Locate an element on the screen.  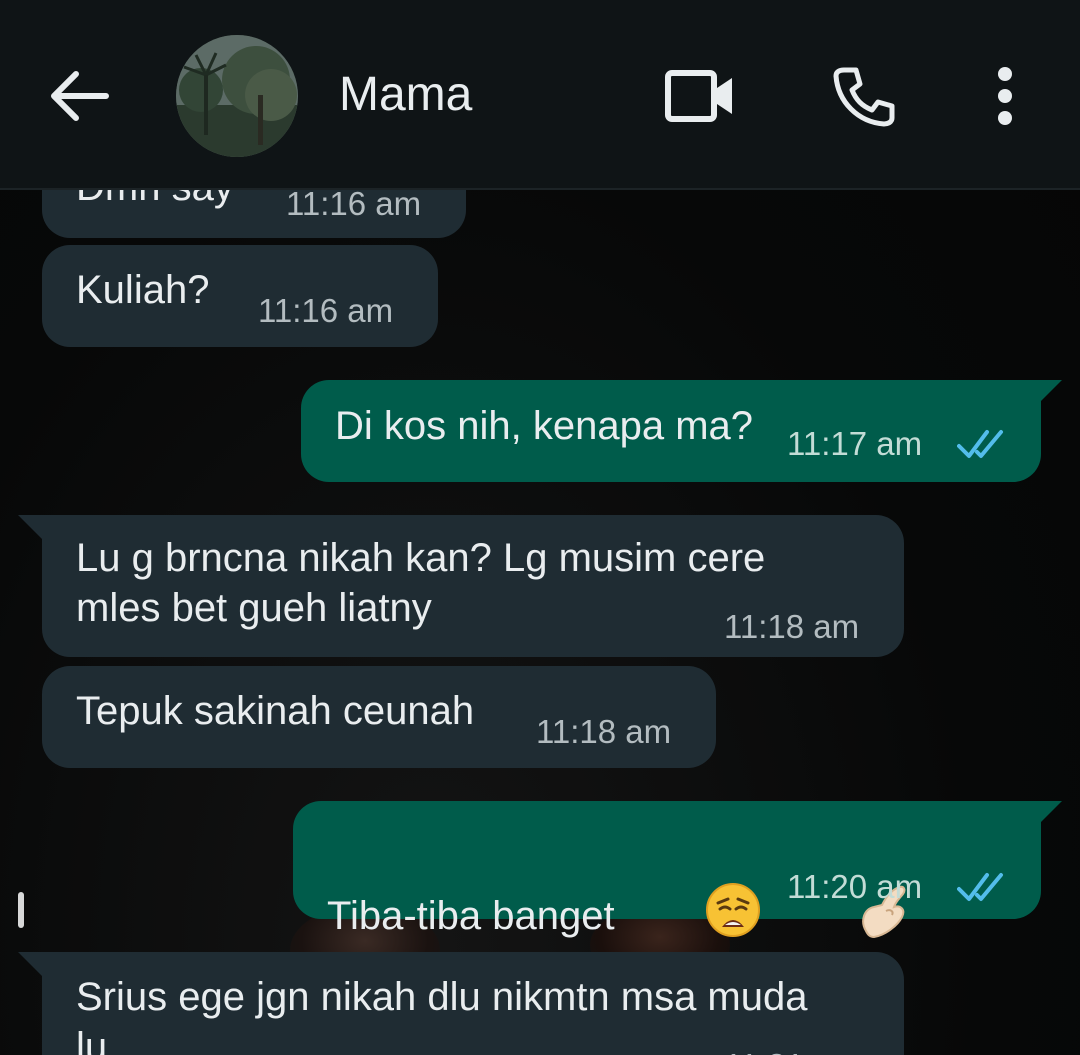
contact-name: Mama is located at coordinates (405, 95).